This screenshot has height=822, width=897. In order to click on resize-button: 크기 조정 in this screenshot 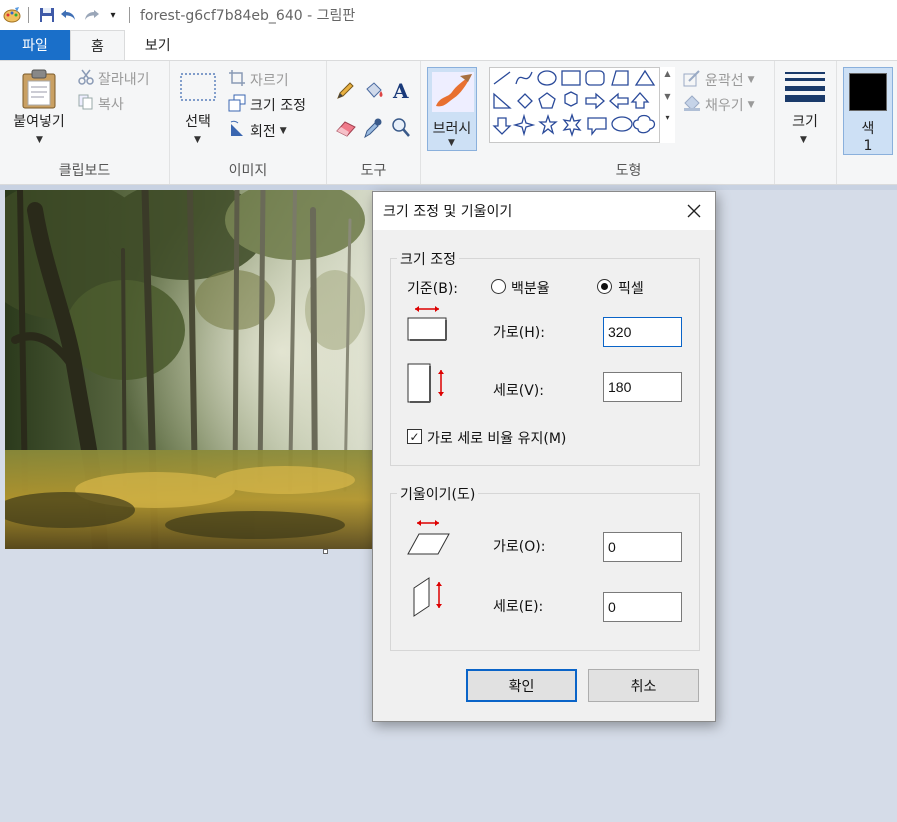, I will do `click(267, 105)`.